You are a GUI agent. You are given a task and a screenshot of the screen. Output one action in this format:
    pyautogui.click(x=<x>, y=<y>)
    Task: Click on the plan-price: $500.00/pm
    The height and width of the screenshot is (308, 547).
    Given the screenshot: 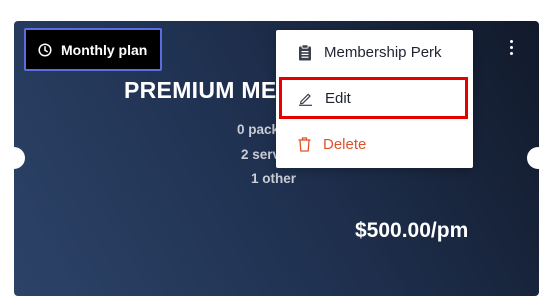 What is the action you would take?
    pyautogui.click(x=412, y=230)
    